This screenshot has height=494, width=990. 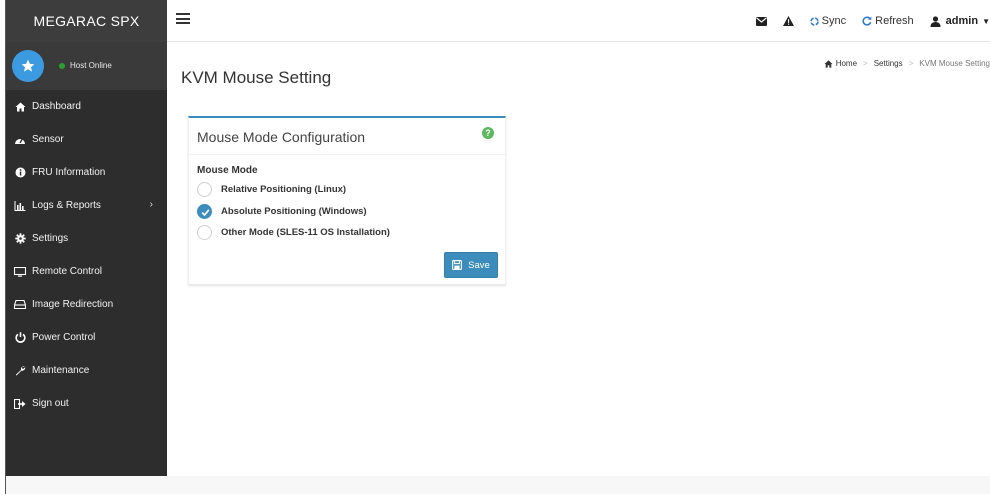 What do you see at coordinates (56, 106) in the screenshot?
I see `sidebar-item-label: Dashboard` at bounding box center [56, 106].